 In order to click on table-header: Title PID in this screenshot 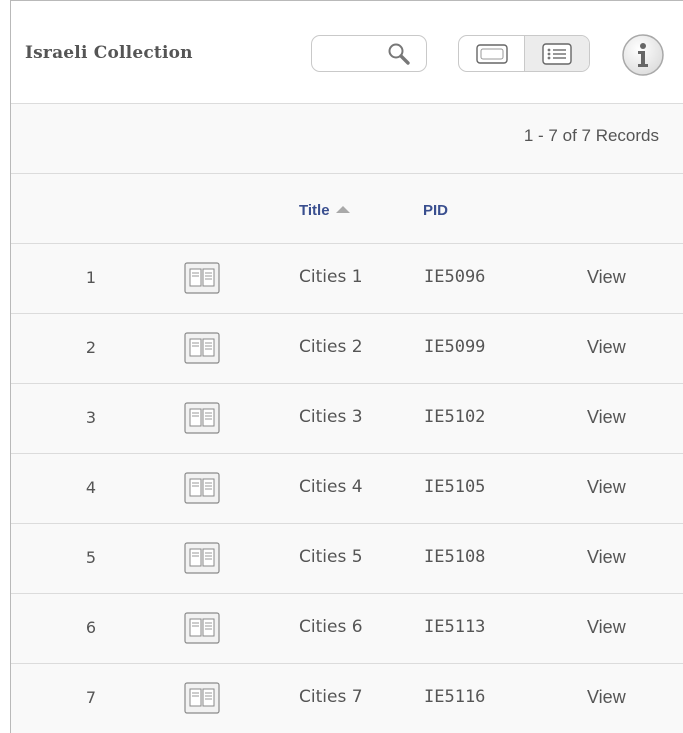, I will do `click(347, 209)`.